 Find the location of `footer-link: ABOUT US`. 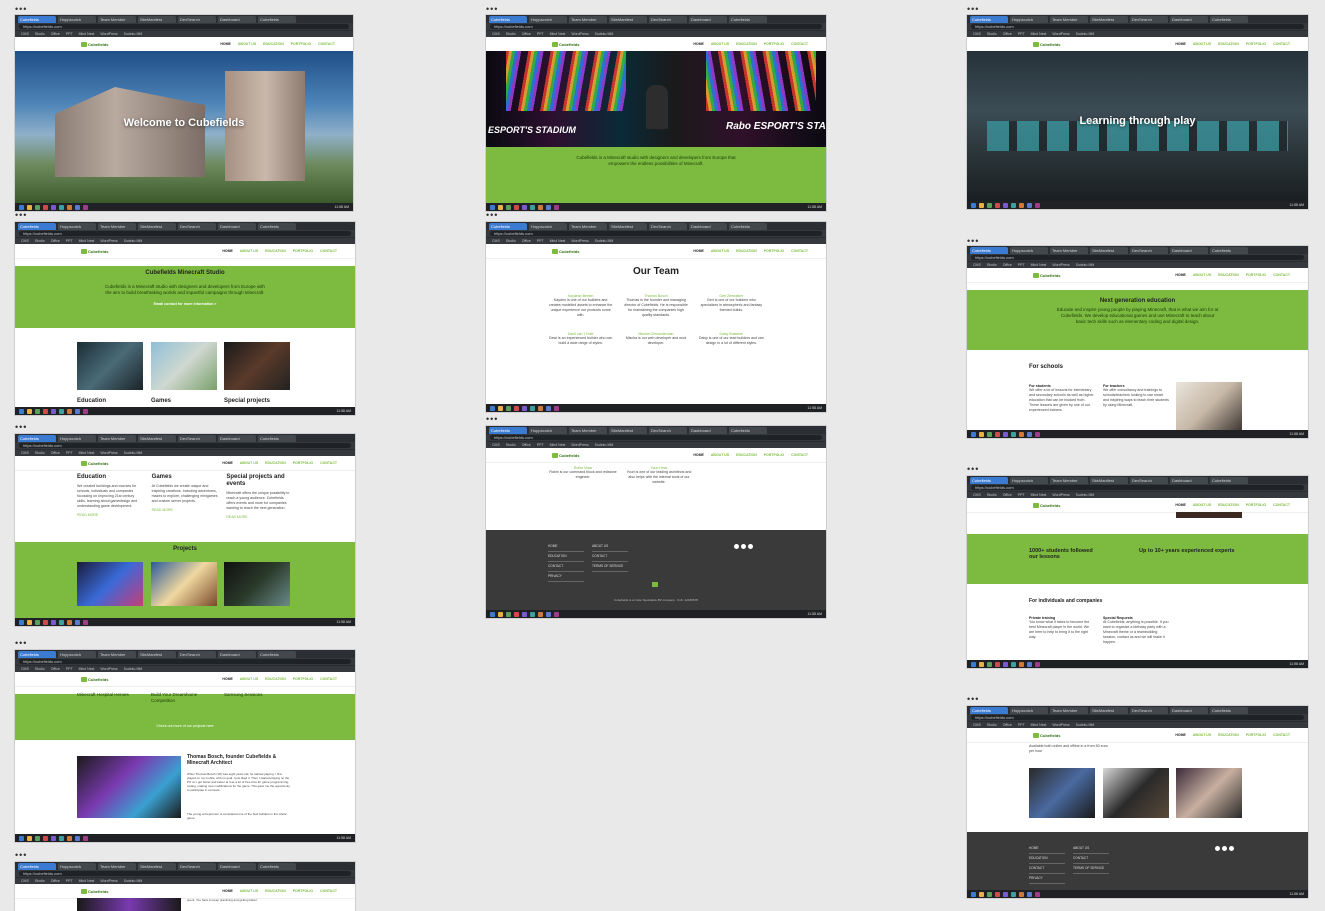

footer-link: ABOUT US is located at coordinates (1091, 849).